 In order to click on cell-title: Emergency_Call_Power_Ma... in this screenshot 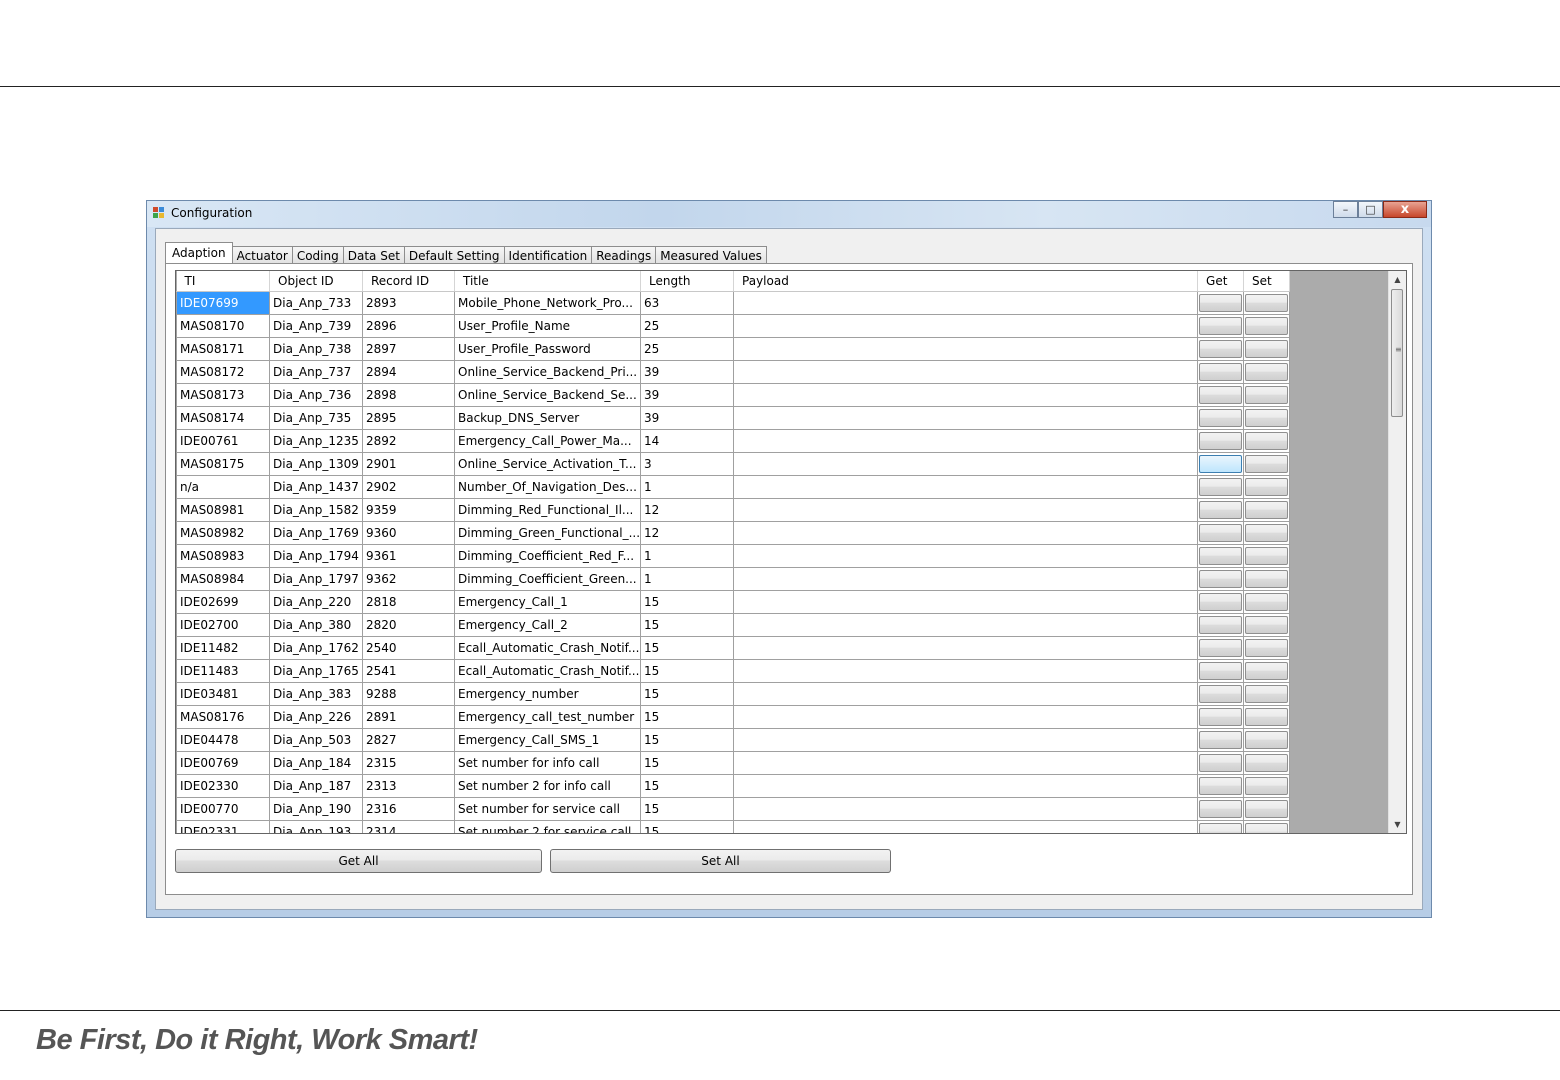, I will do `click(547, 441)`.